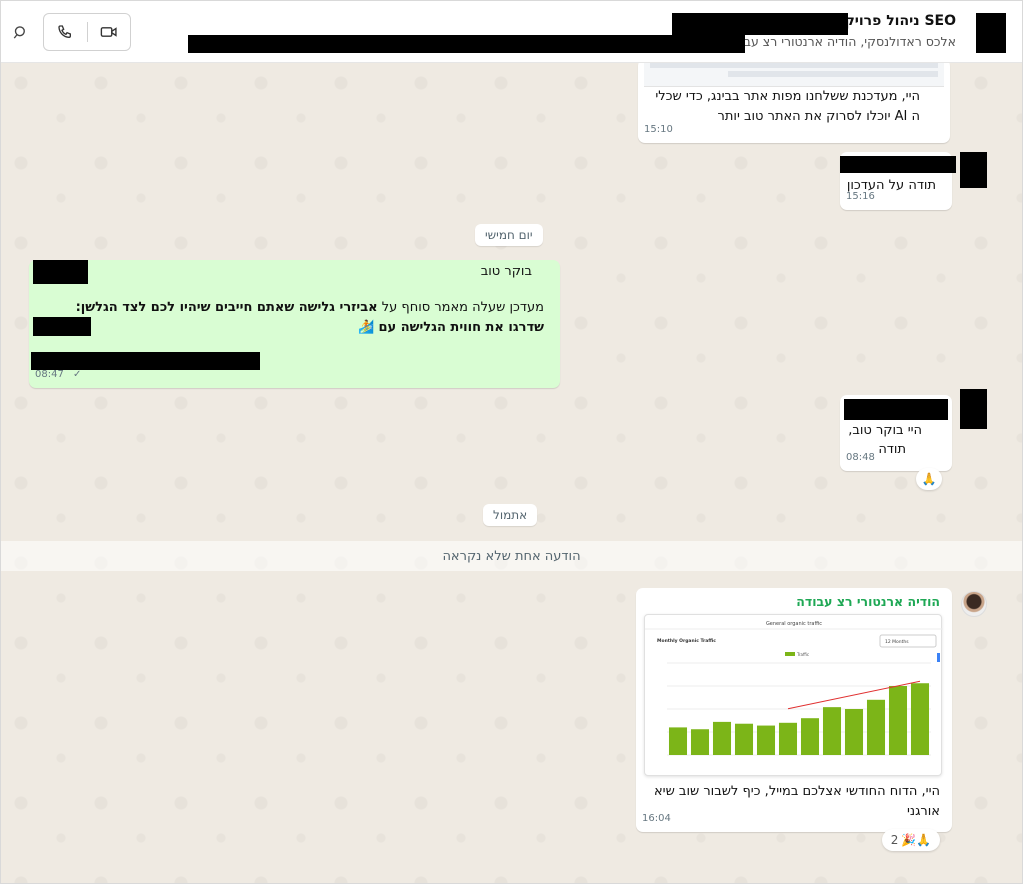 The image size is (1023, 884). I want to click on message-time: 16:04, so click(656, 818).